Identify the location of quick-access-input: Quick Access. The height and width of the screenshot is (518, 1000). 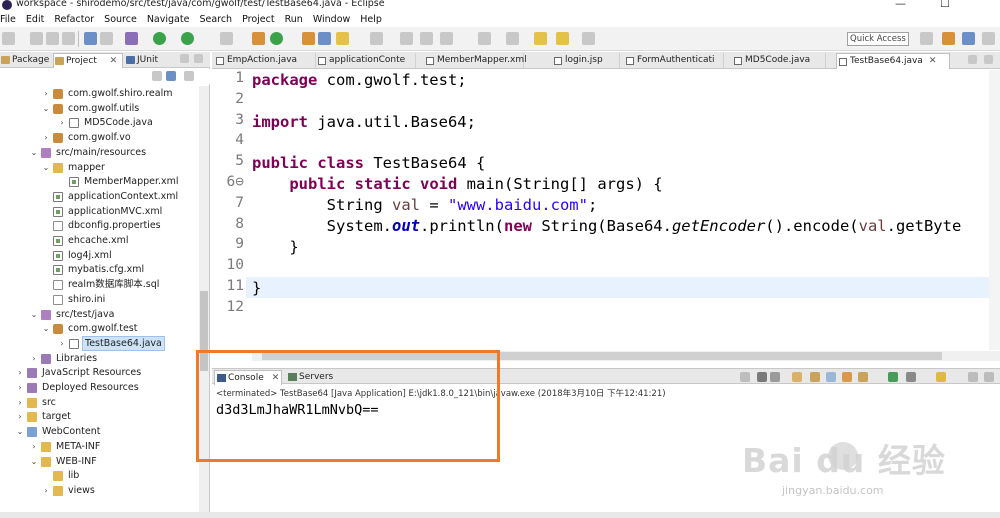
(878, 39).